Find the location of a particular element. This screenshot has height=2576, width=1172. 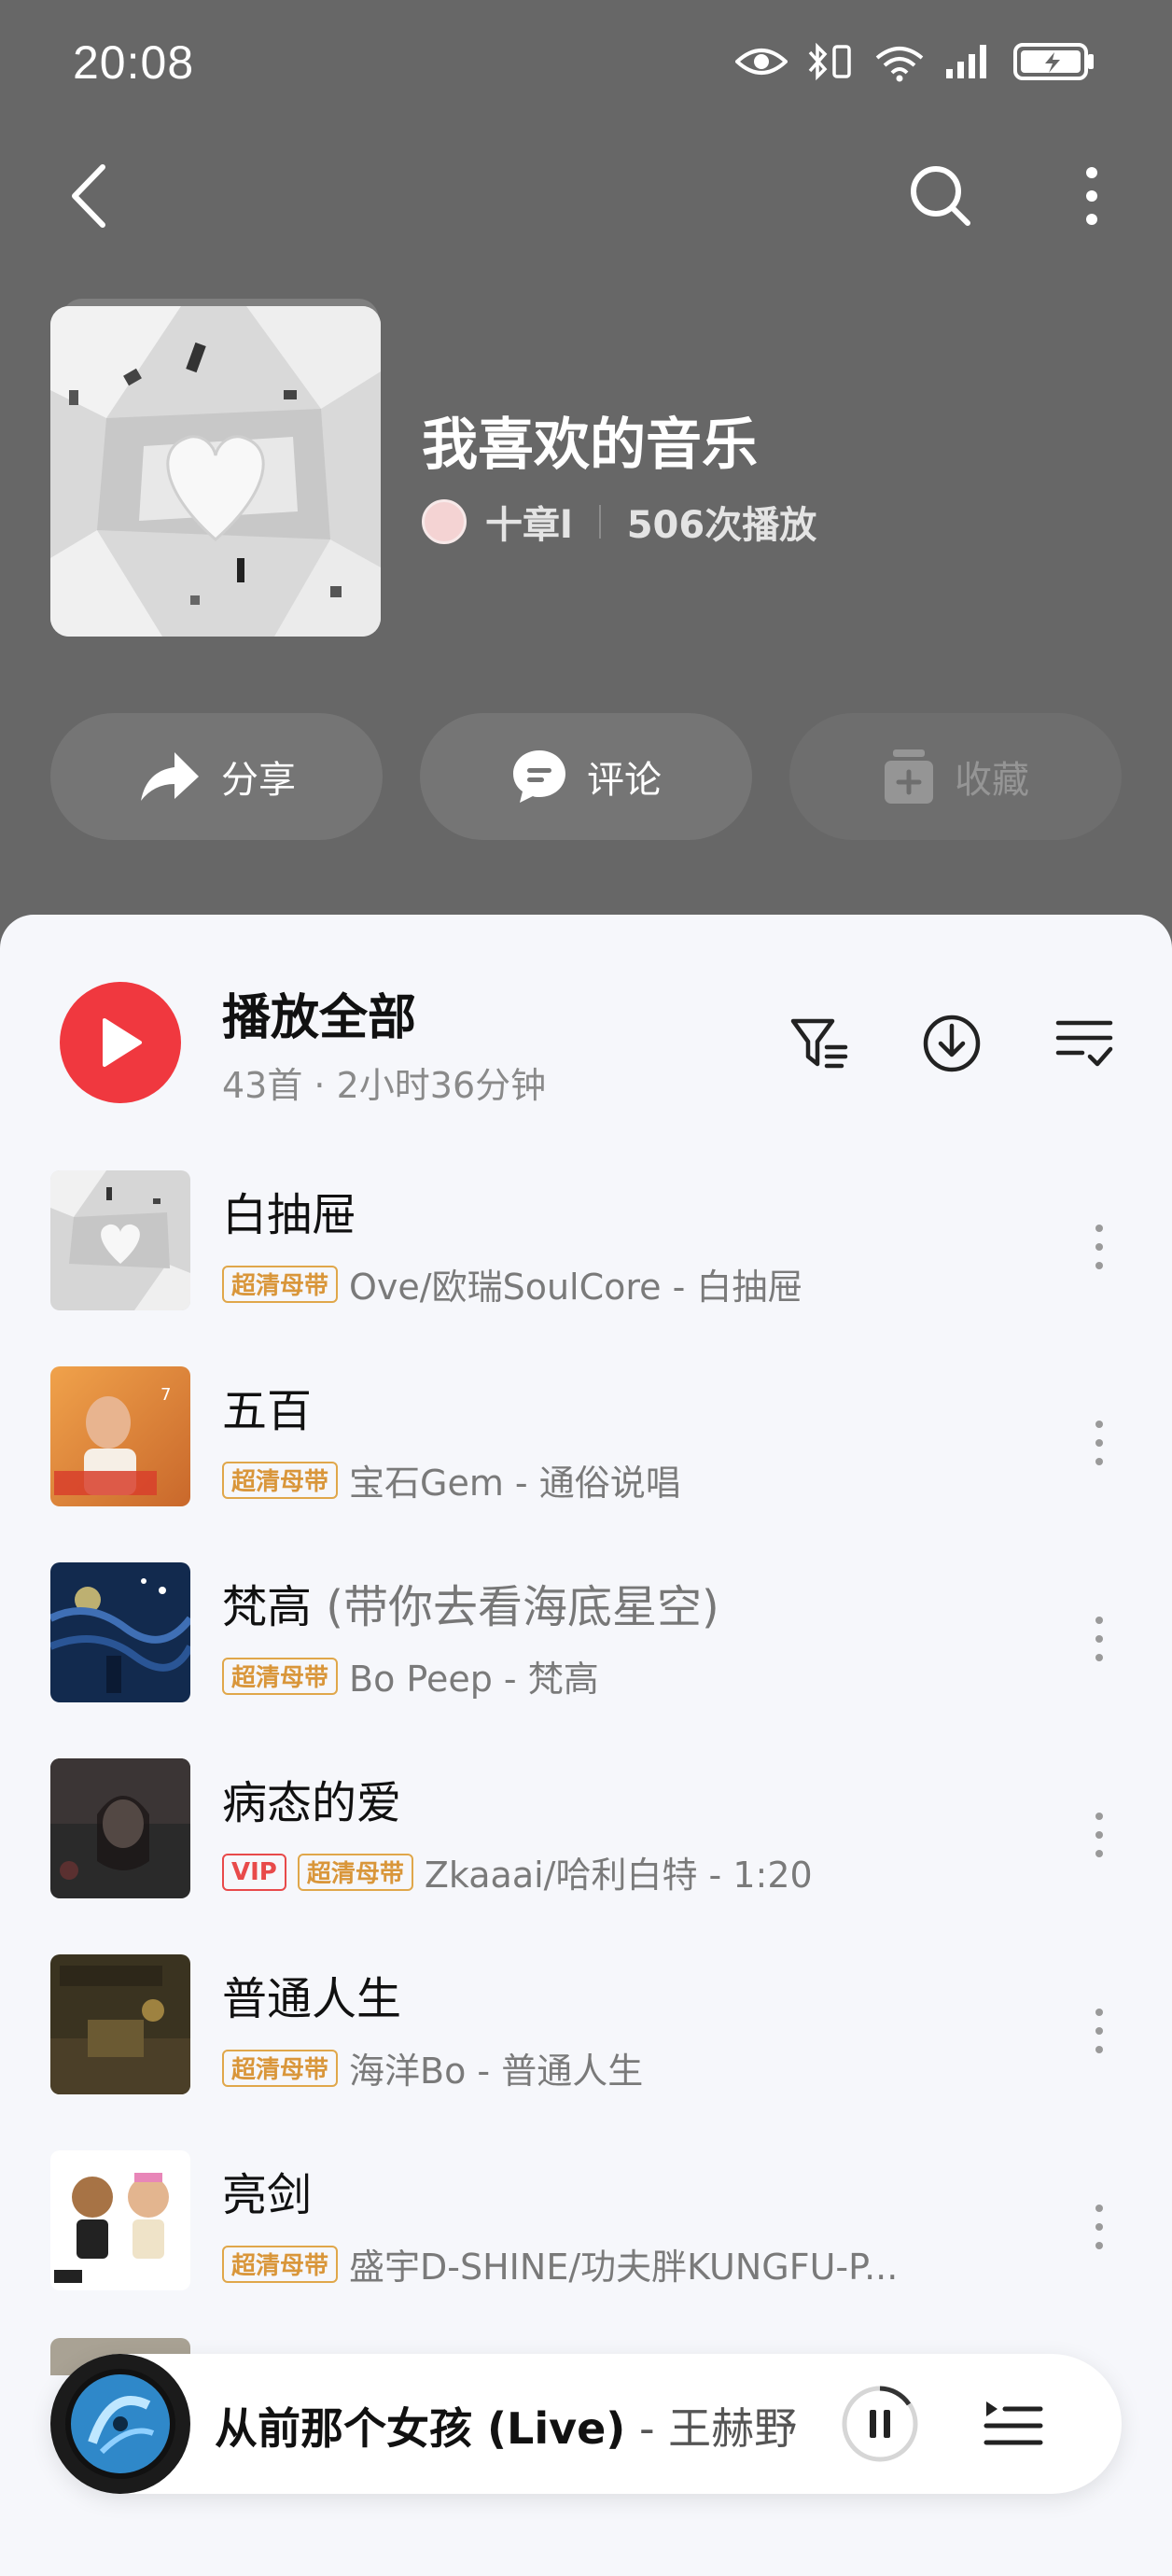

play-all-summary: 43首 · 2小时36分钟 is located at coordinates (384, 1085).